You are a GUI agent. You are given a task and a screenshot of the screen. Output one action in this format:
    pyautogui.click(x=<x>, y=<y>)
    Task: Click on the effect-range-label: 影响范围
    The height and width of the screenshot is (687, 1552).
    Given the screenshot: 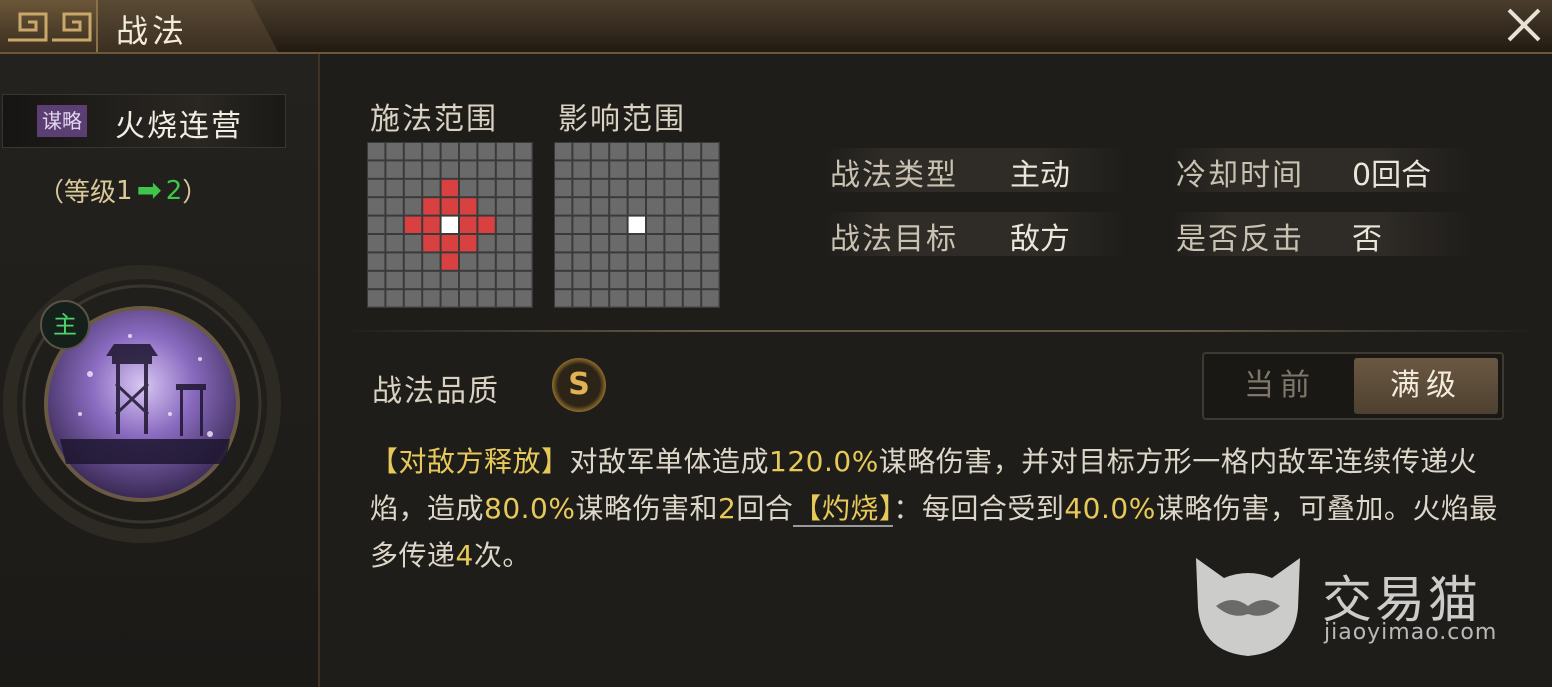 What is the action you would take?
    pyautogui.click(x=622, y=119)
    